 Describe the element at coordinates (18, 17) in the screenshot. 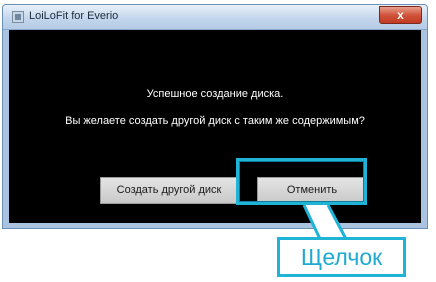

I see `app-icon` at that location.